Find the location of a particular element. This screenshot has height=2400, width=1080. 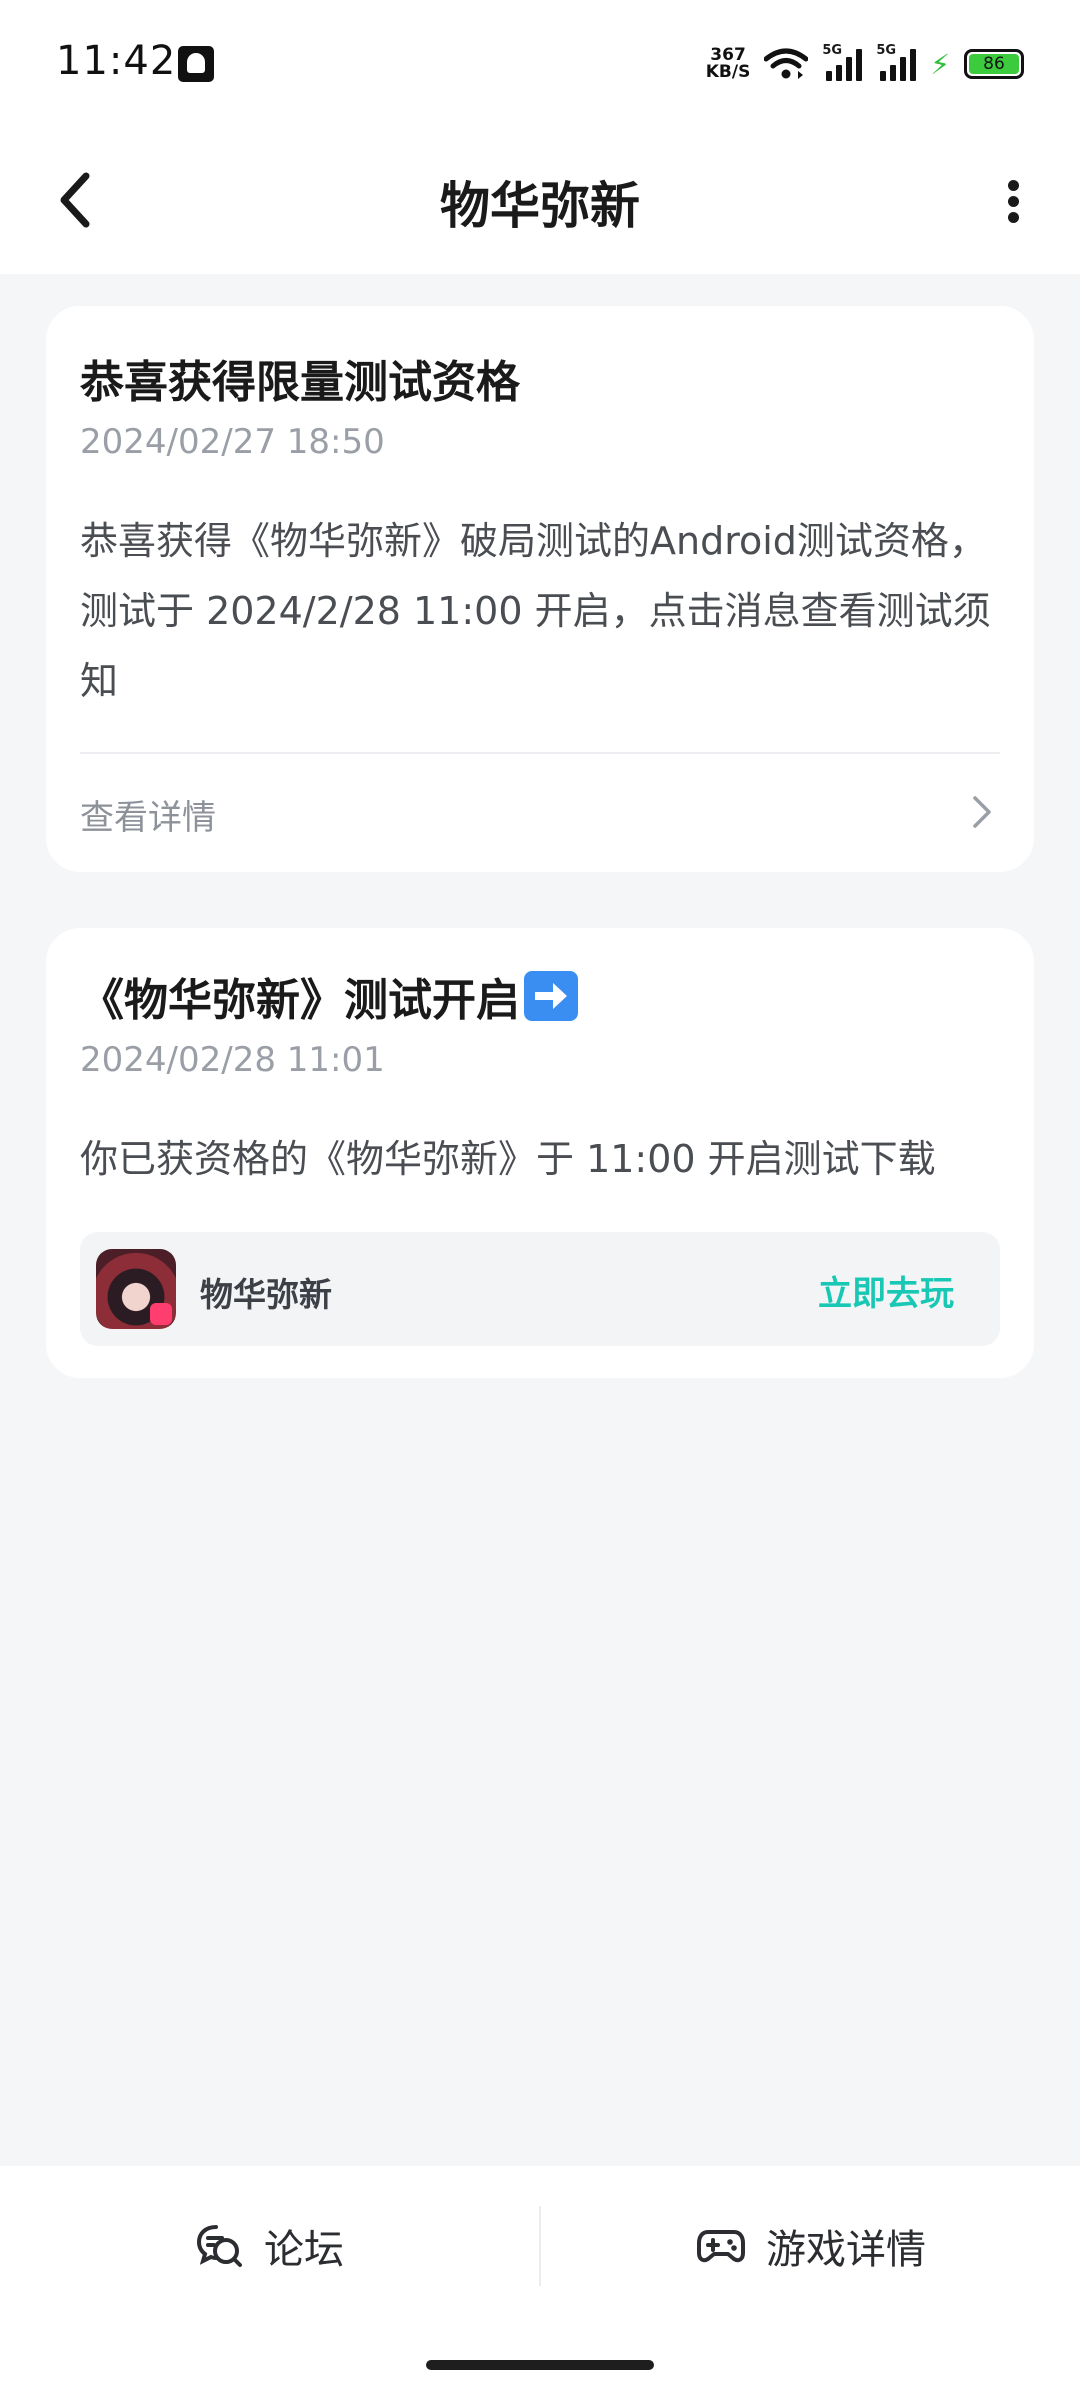

charging-icon: ⚡ is located at coordinates (940, 64).